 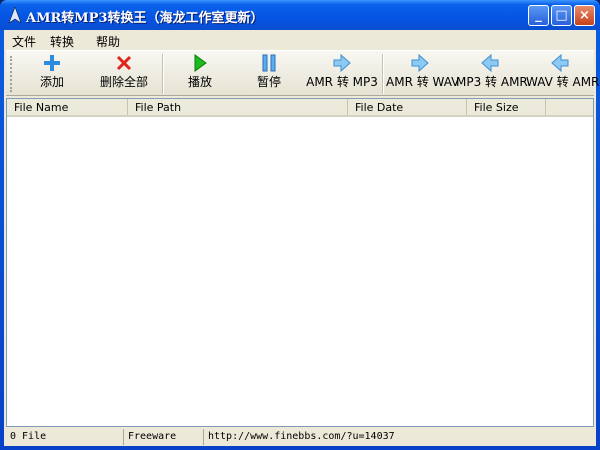 What do you see at coordinates (268, 82) in the screenshot?
I see `pause-label: 暂停` at bounding box center [268, 82].